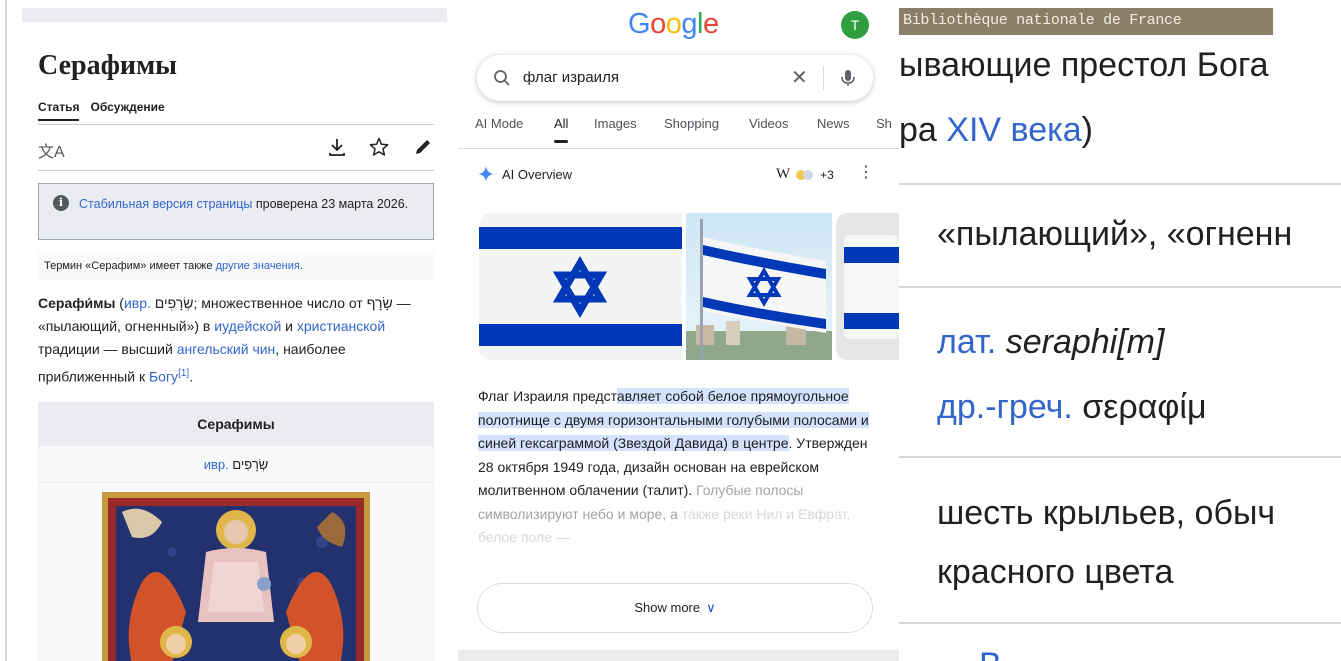  Describe the element at coordinates (966, 342) in the screenshot. I see `latin-link: лат.` at that location.